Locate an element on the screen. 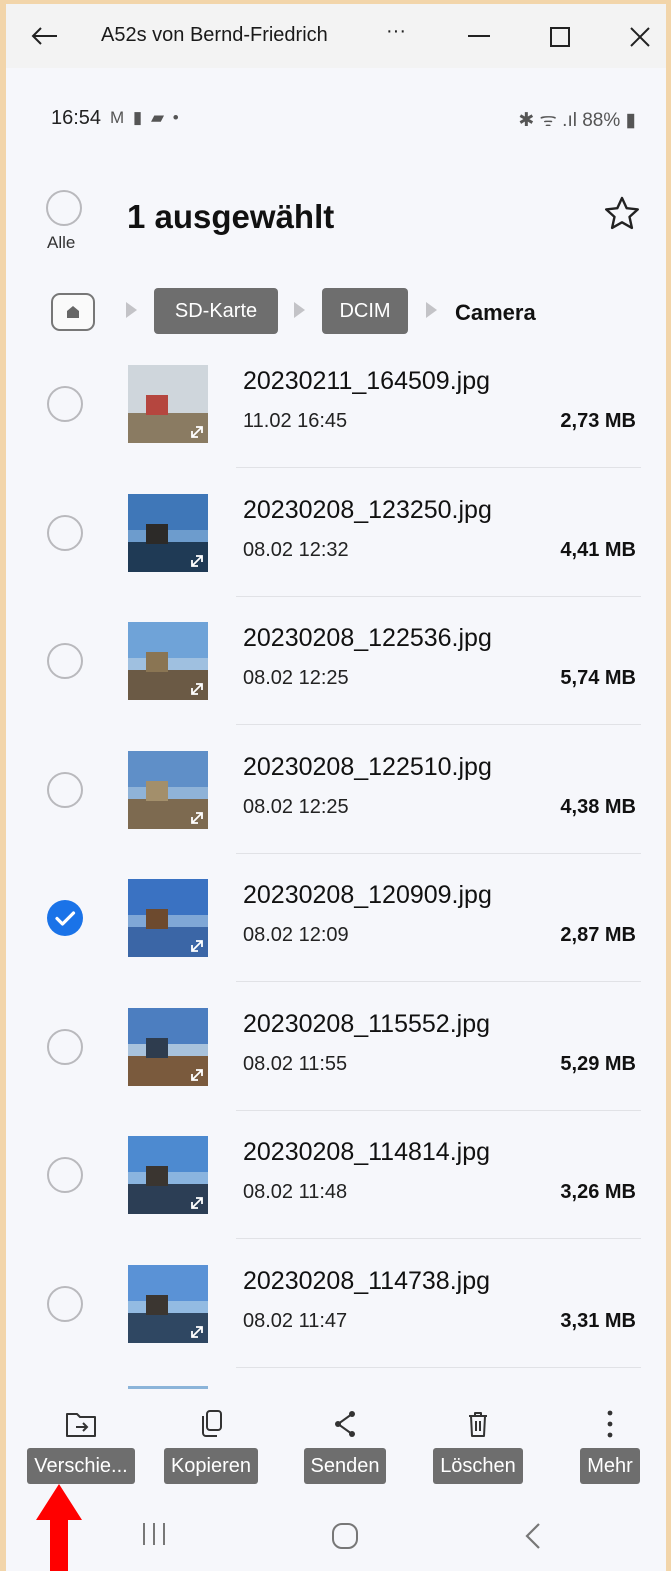 The image size is (671, 1571). file-row: 20230208_114738.jpg 08.02 11:47 3,31 MB is located at coordinates (336, 1314).